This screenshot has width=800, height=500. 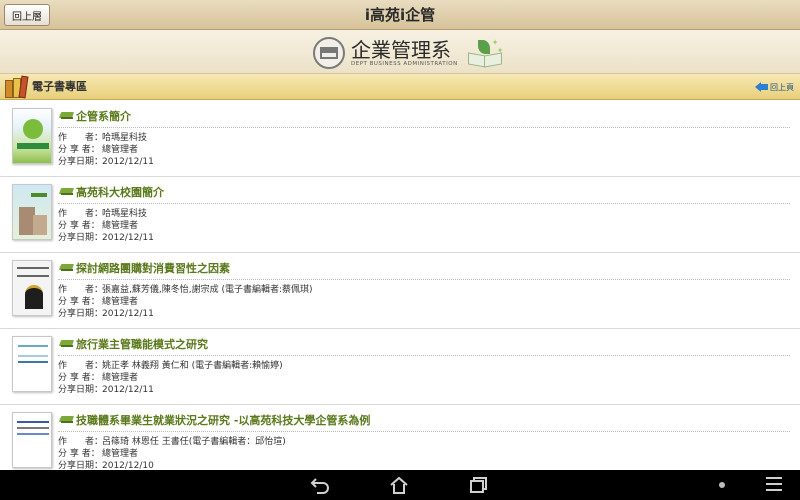 I want to click on prev-page-label: 回上頁, so click(x=782, y=87).